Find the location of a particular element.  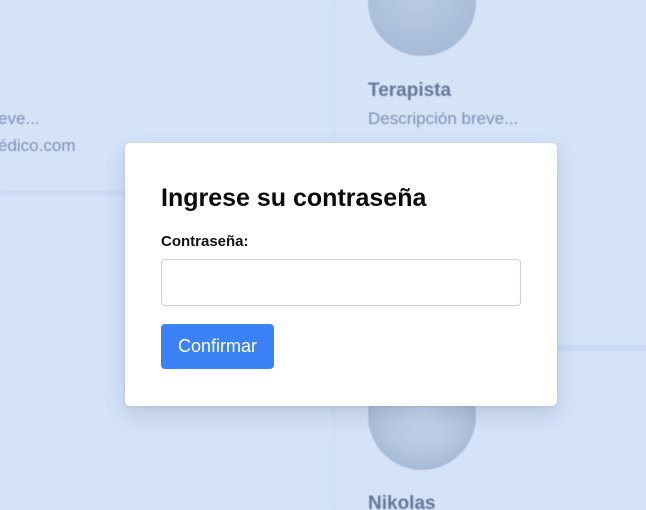

modal-title: Ingrese su contraseña is located at coordinates (294, 198).